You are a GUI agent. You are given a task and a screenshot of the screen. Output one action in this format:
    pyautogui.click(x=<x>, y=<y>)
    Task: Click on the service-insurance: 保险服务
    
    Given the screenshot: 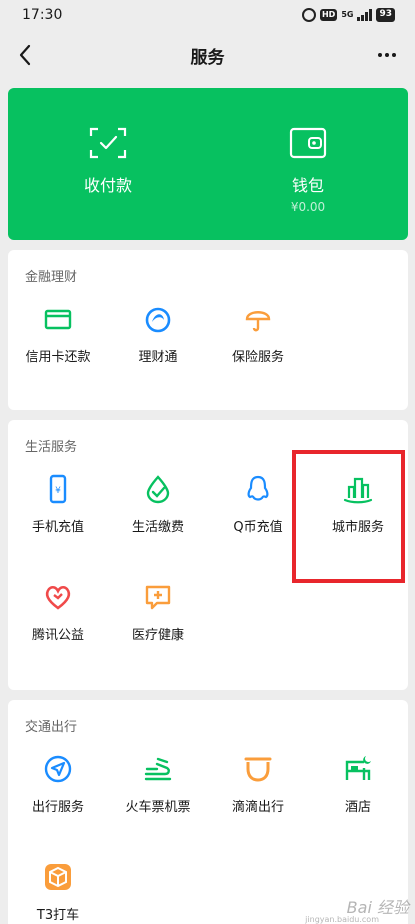 What is the action you would take?
    pyautogui.click(x=258, y=342)
    